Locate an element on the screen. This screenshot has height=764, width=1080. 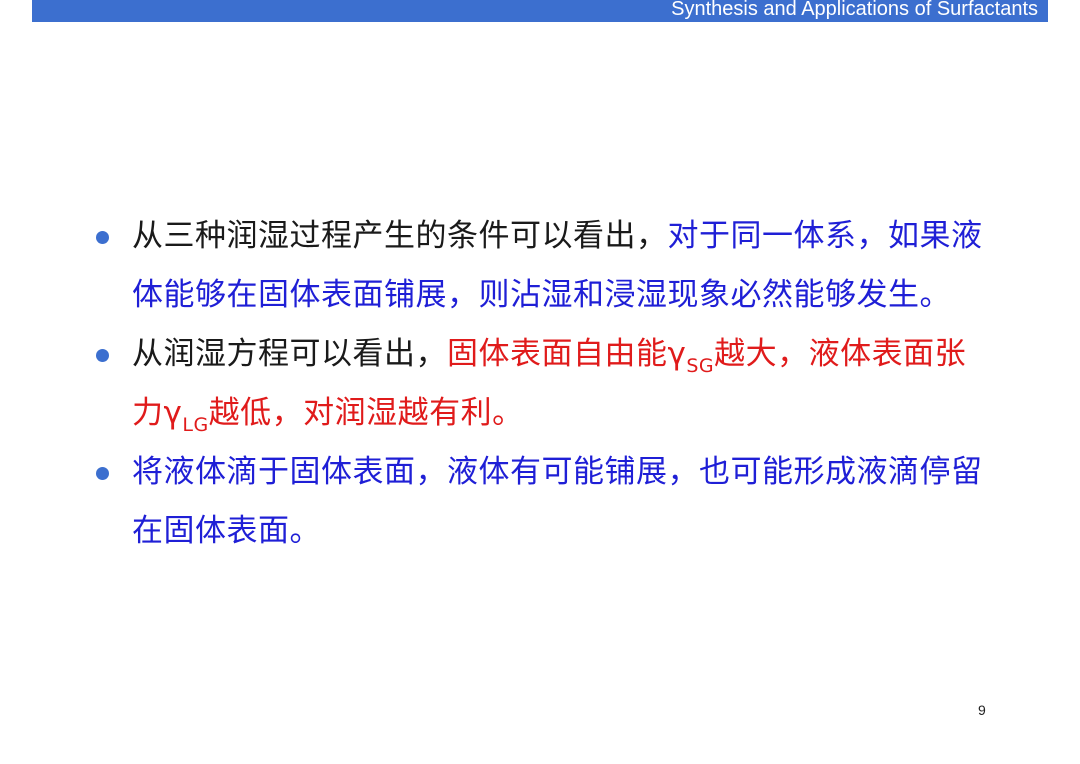
page-number: 9 is located at coordinates (982, 710).